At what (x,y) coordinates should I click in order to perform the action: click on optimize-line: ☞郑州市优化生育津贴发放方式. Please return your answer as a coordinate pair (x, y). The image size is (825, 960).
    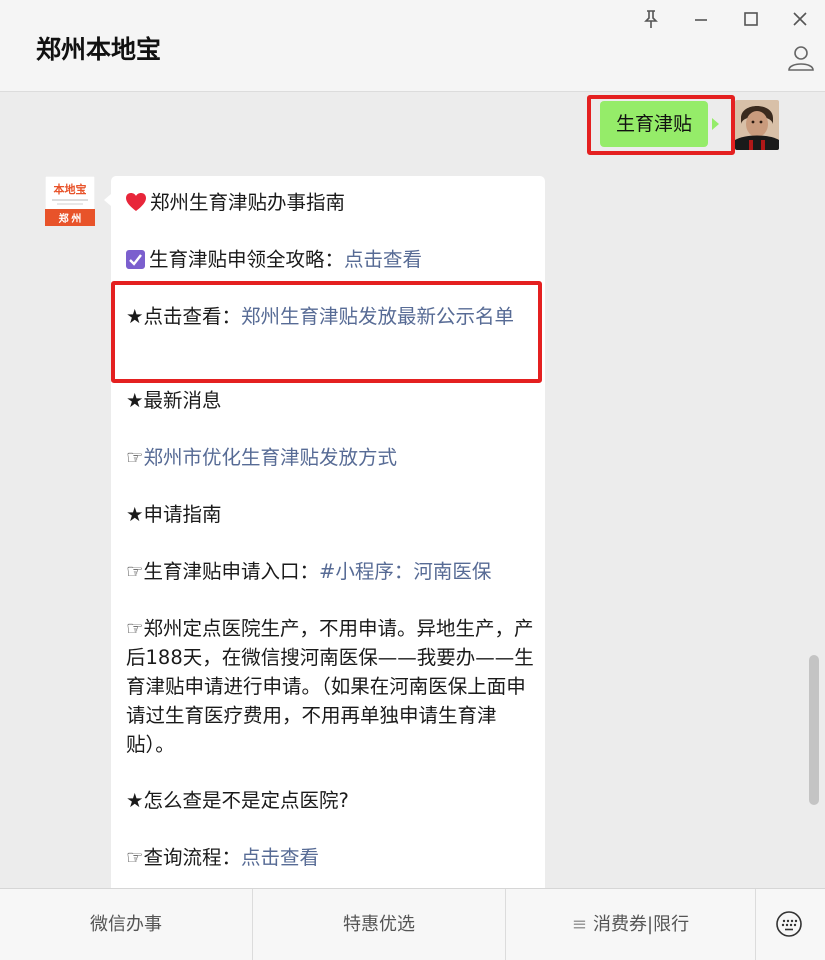
    Looking at the image, I should click on (330, 457).